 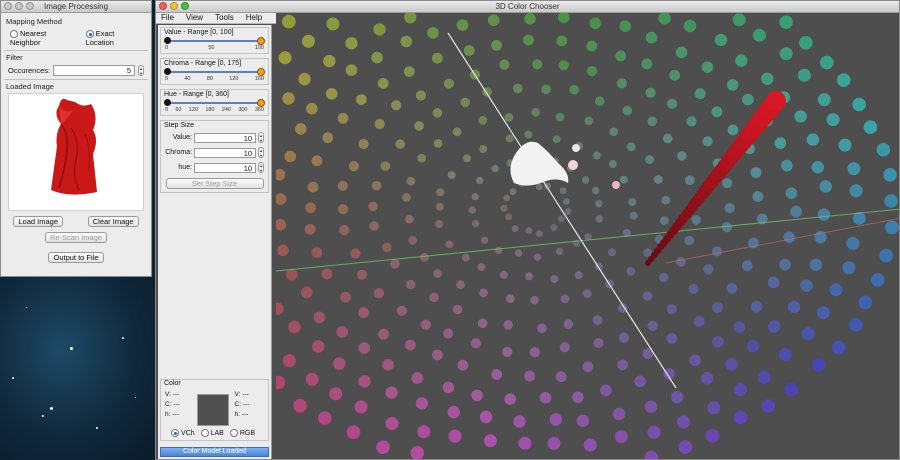 I want to click on output-to-file-button: Output to File, so click(x=76, y=258).